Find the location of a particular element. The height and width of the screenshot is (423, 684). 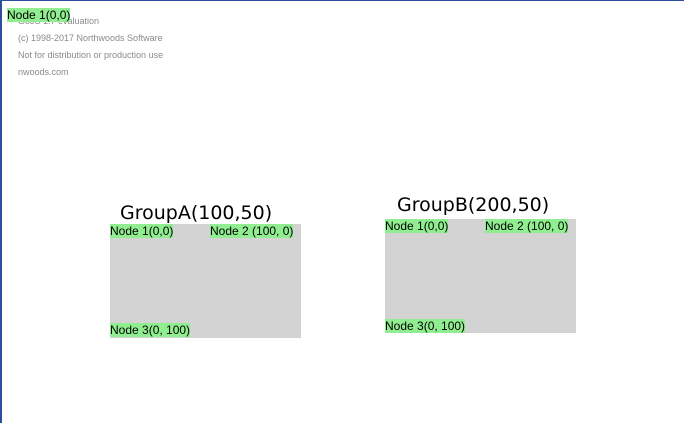

group-b is located at coordinates (480, 276).